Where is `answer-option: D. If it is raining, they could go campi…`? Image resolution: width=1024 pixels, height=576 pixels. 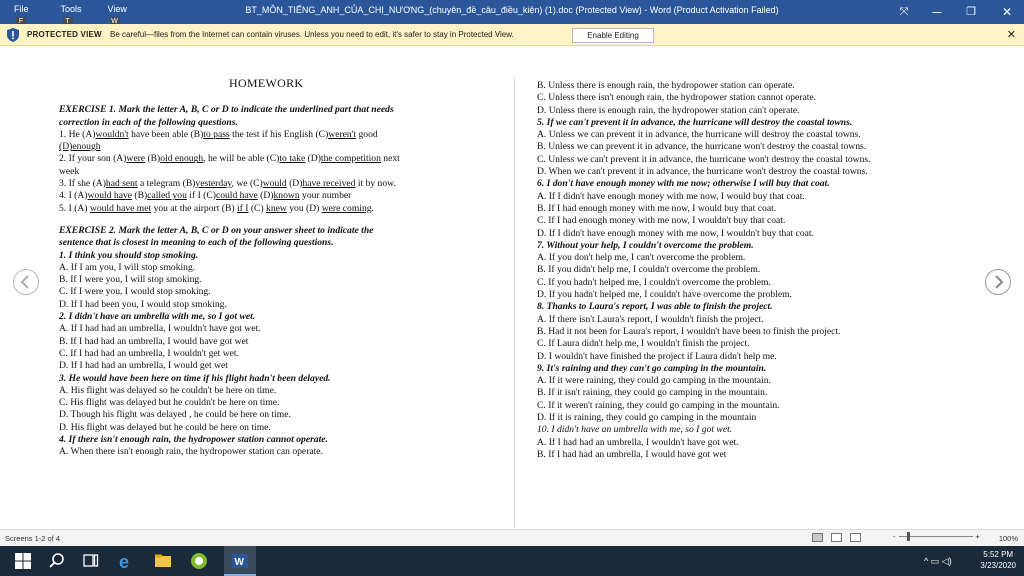
answer-option: D. If it is raining, they could go campi… is located at coordinates (647, 418).